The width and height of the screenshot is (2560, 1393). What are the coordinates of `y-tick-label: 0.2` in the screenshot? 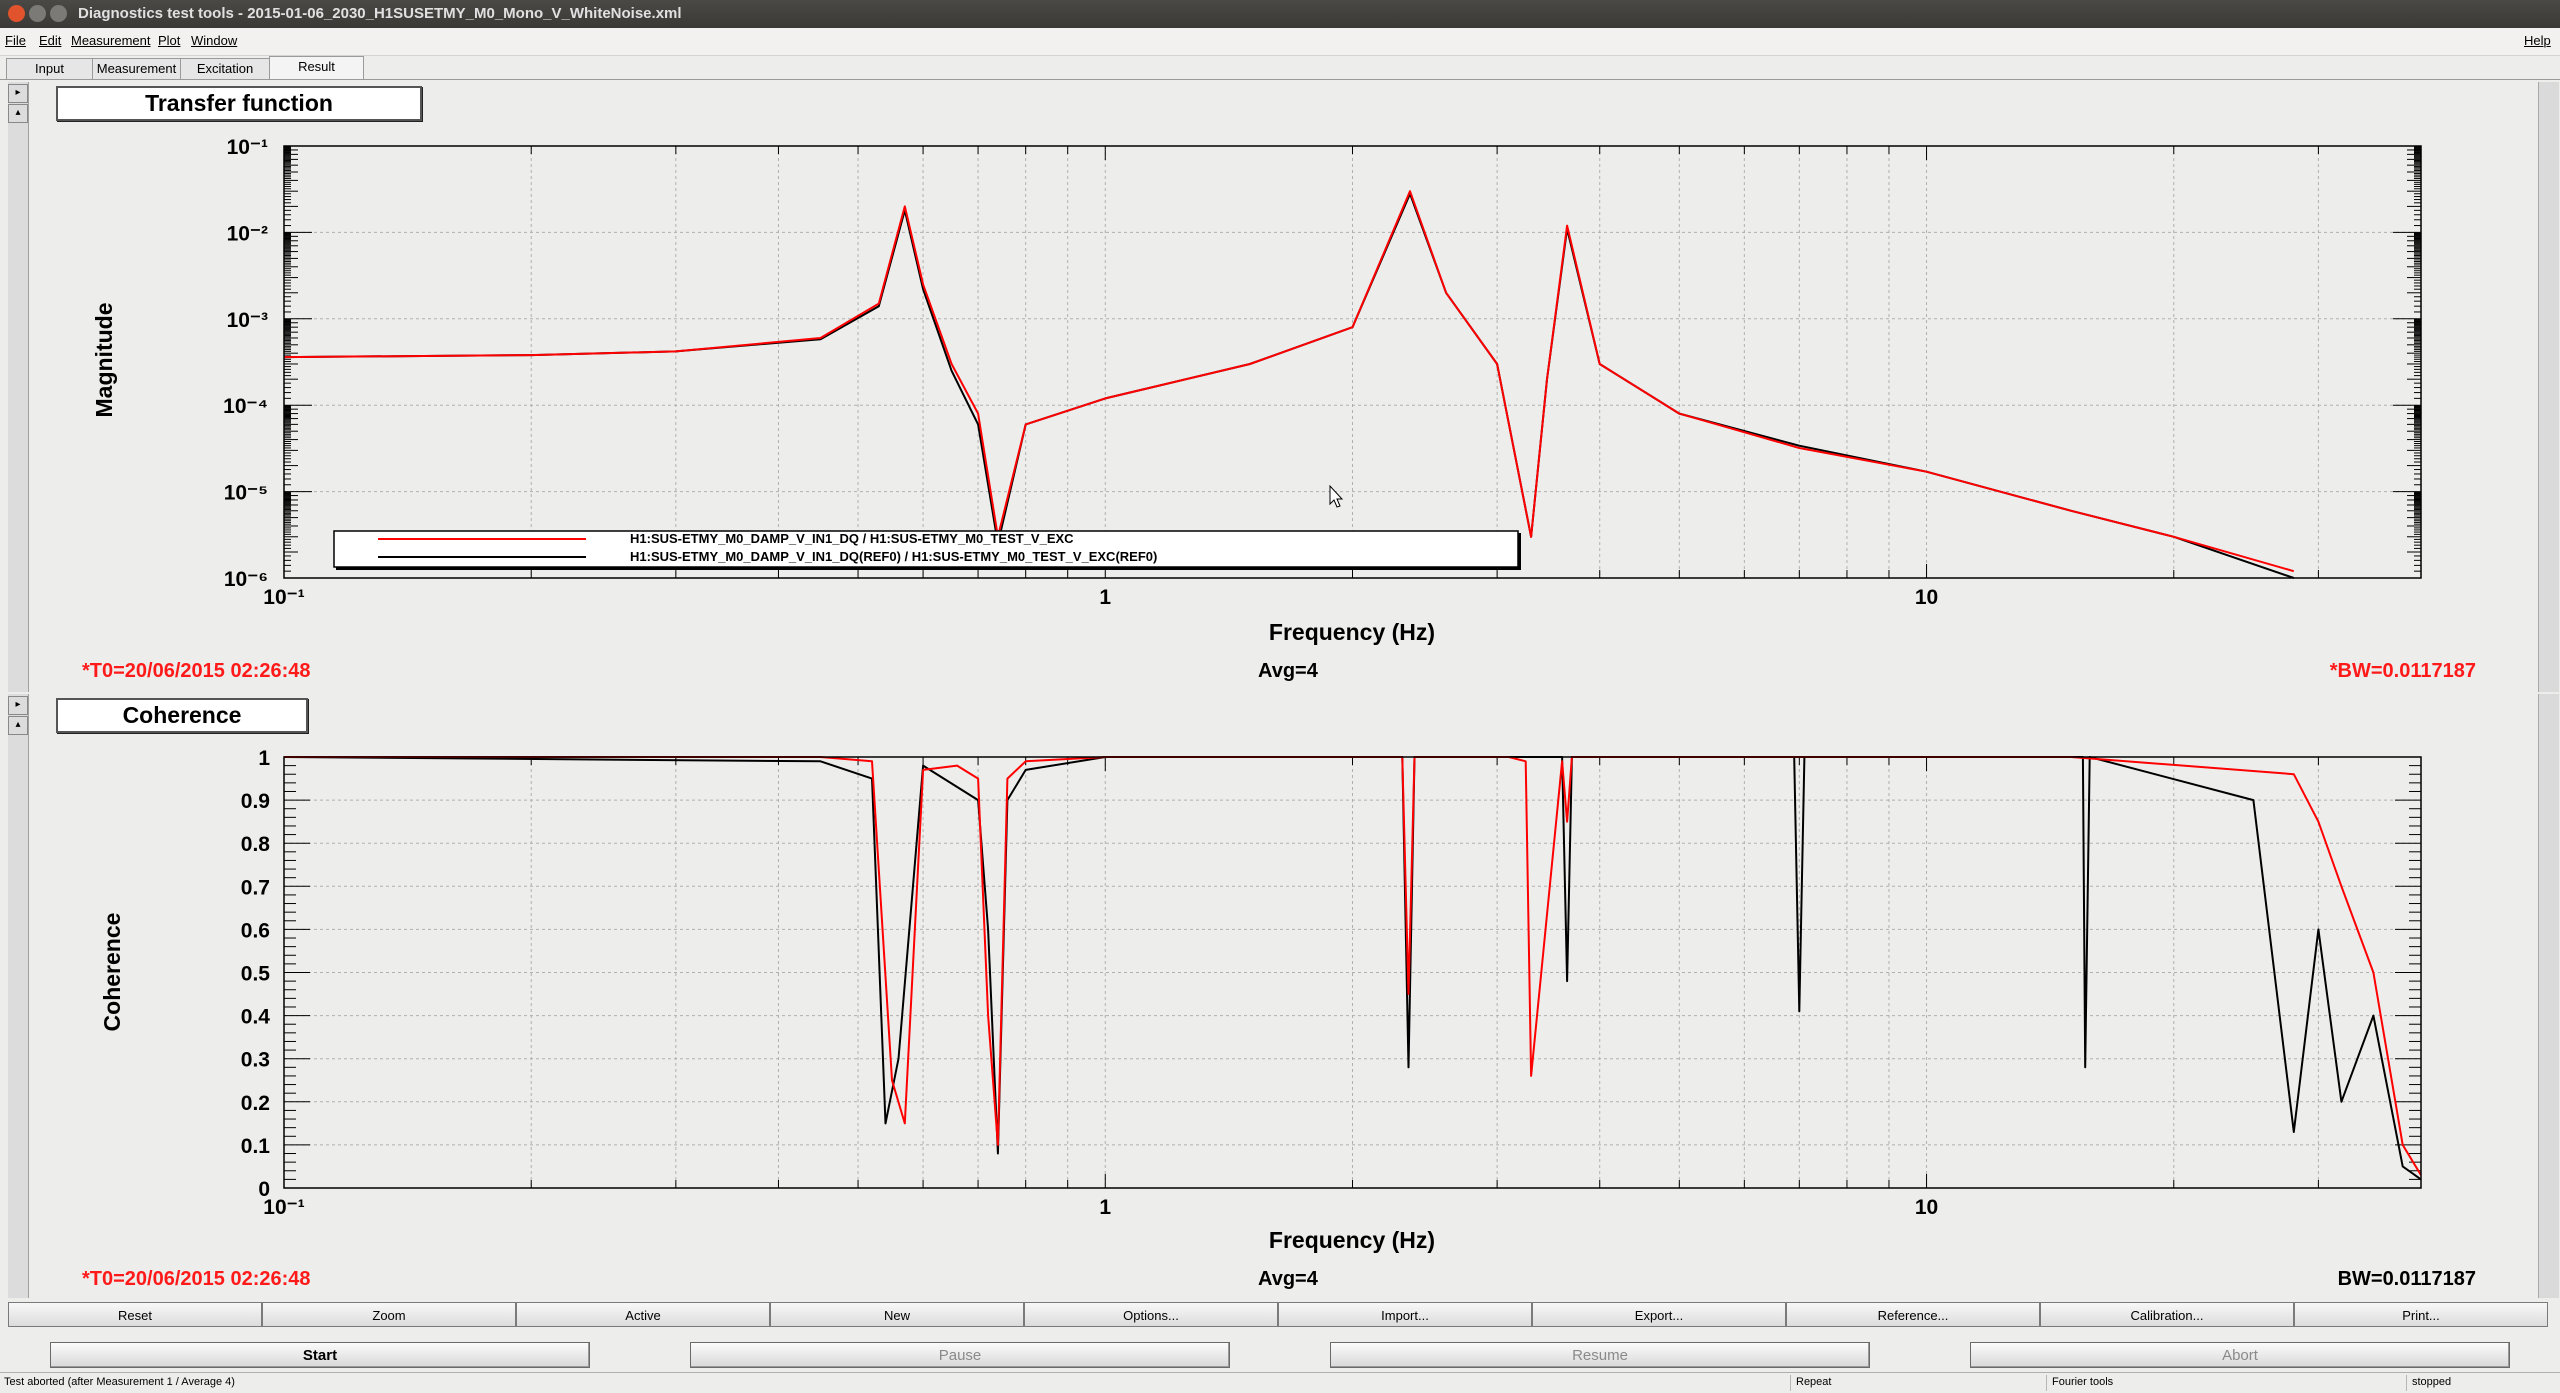 It's located at (255, 1103).